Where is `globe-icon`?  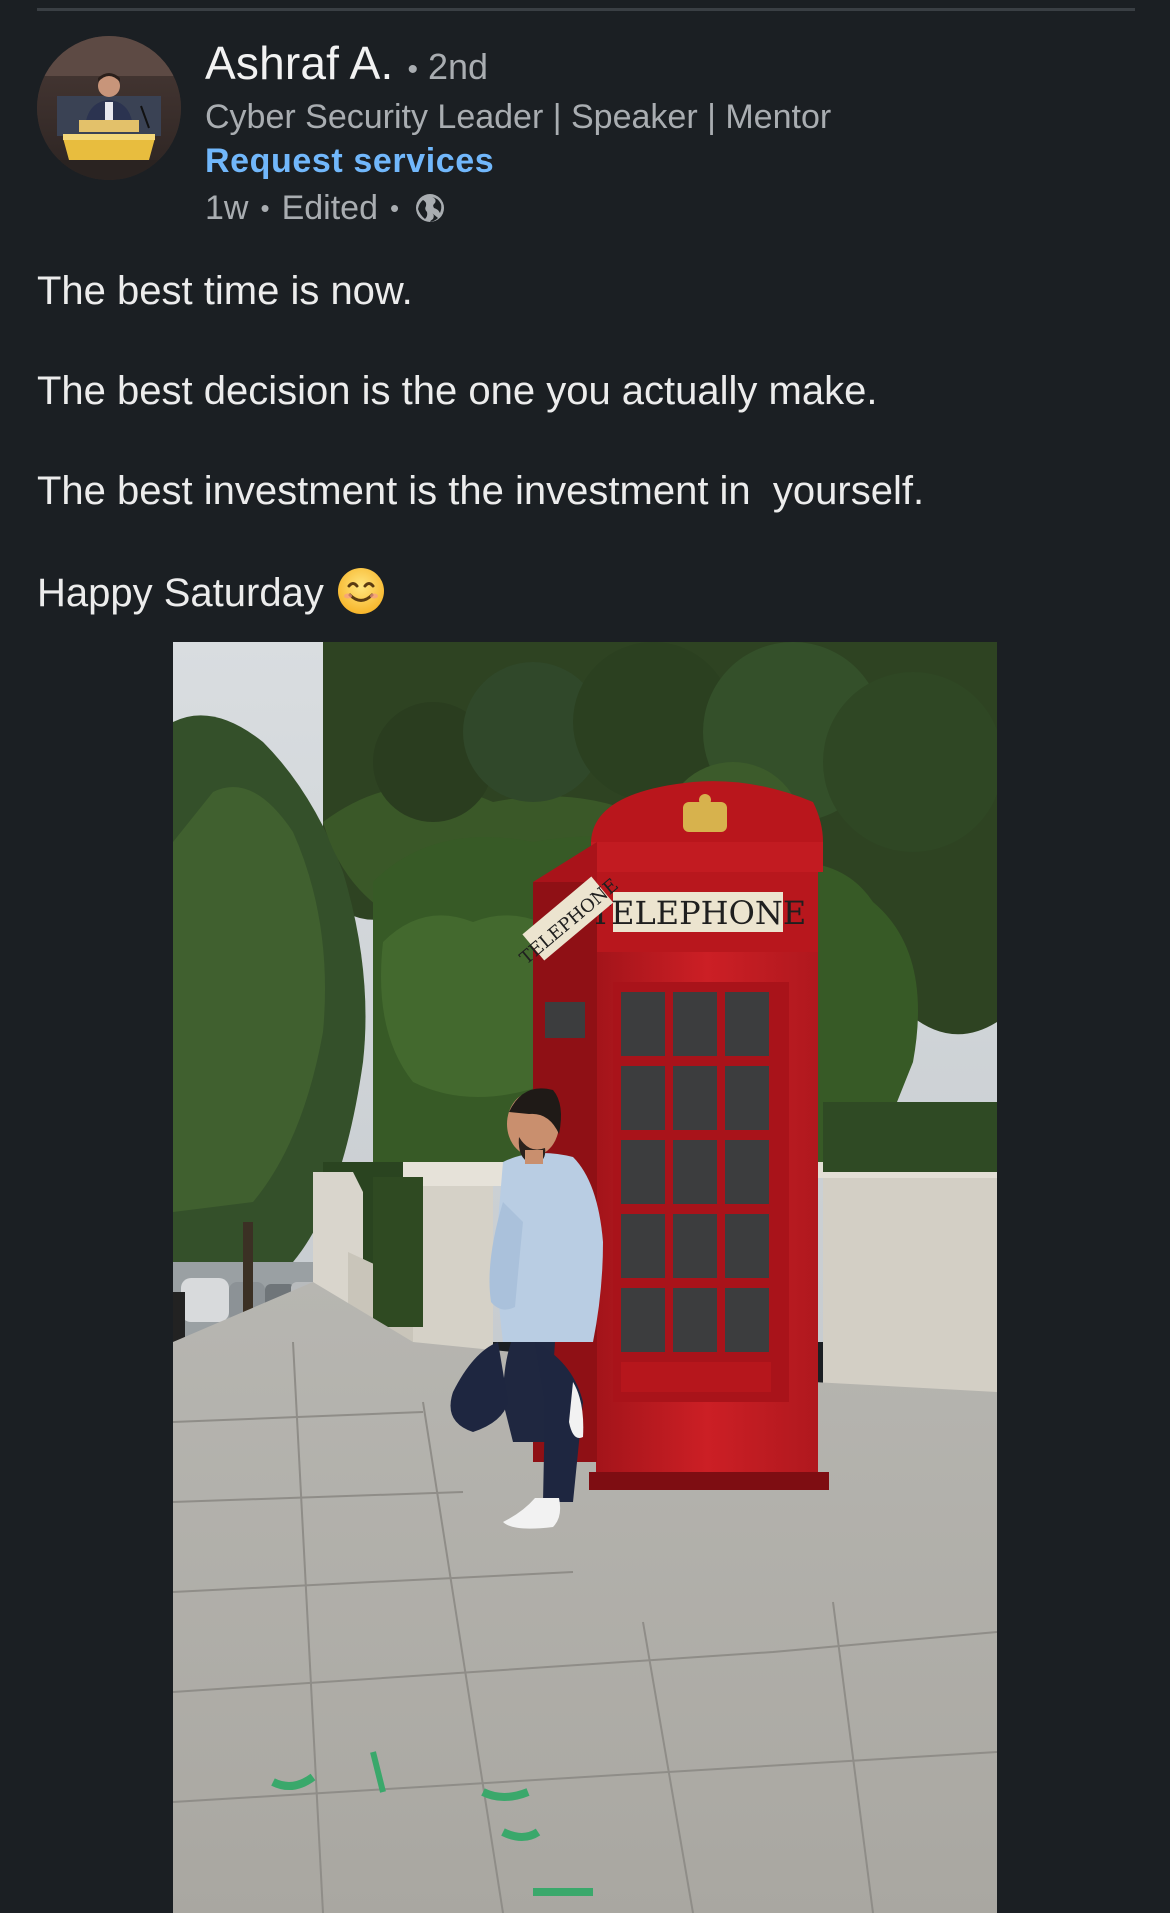 globe-icon is located at coordinates (430, 208).